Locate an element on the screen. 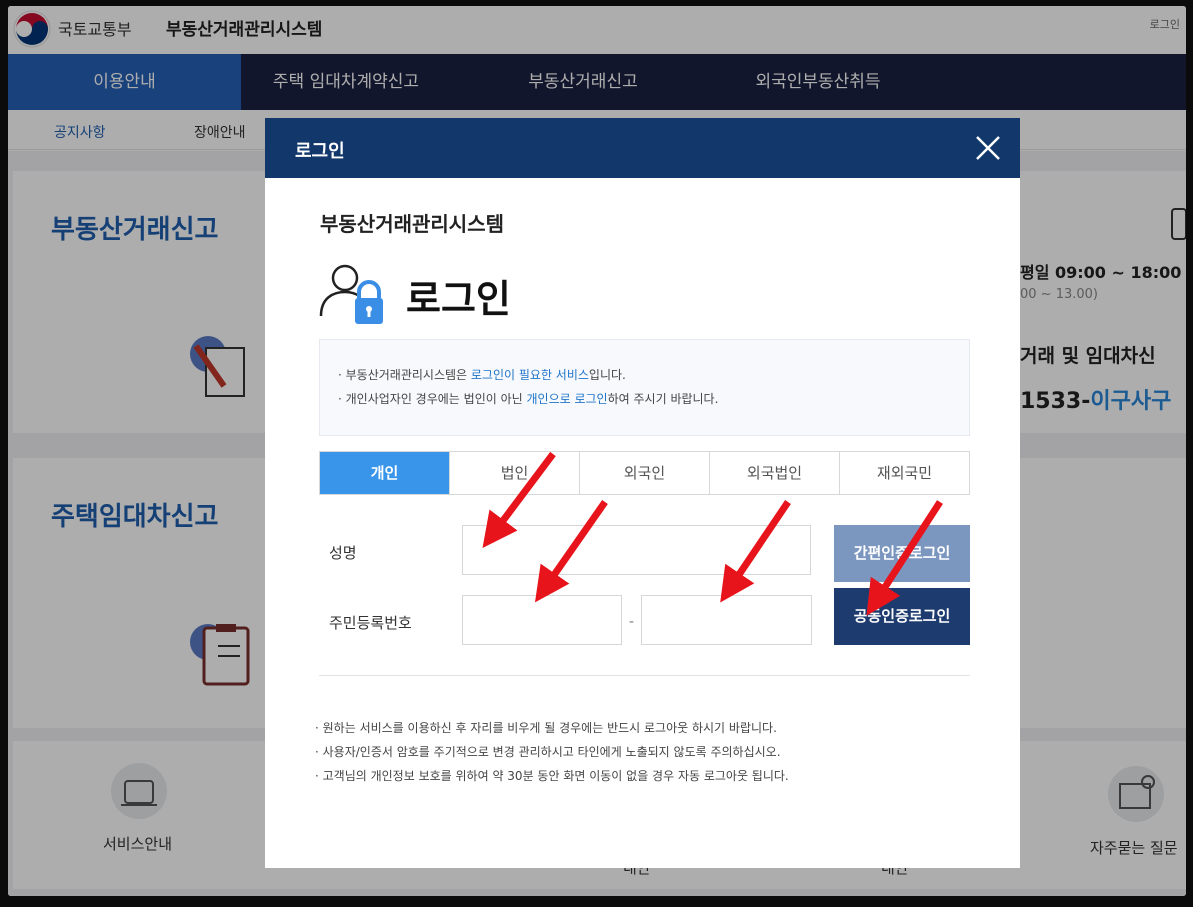  tab-overseas-korean: 재외국민 is located at coordinates (904, 473).